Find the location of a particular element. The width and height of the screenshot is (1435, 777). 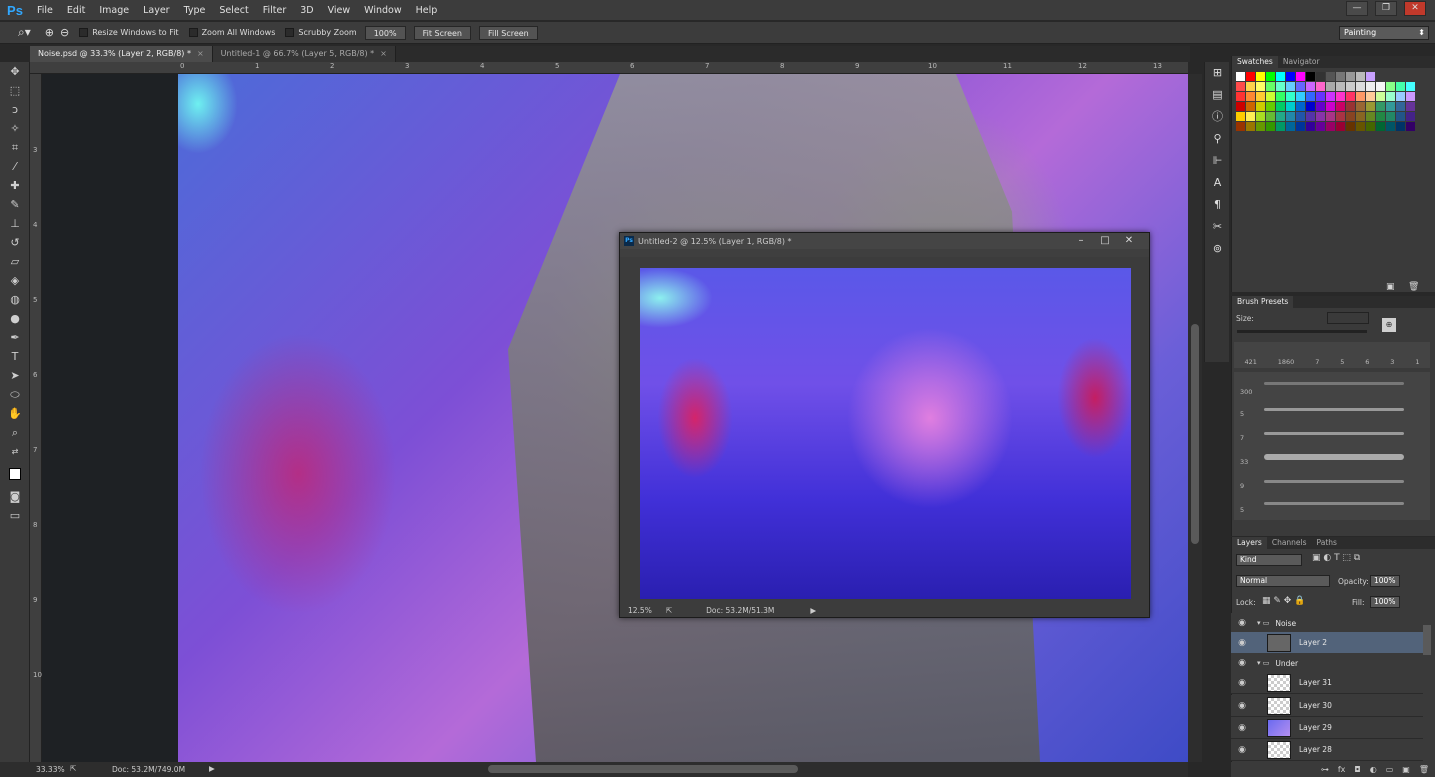

brush-tip-size: 1860 is located at coordinates (1286, 362).